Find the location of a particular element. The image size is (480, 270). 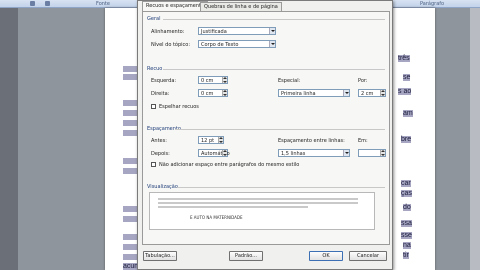

outline-level-label: Nível do tópico: is located at coordinates (171, 45).